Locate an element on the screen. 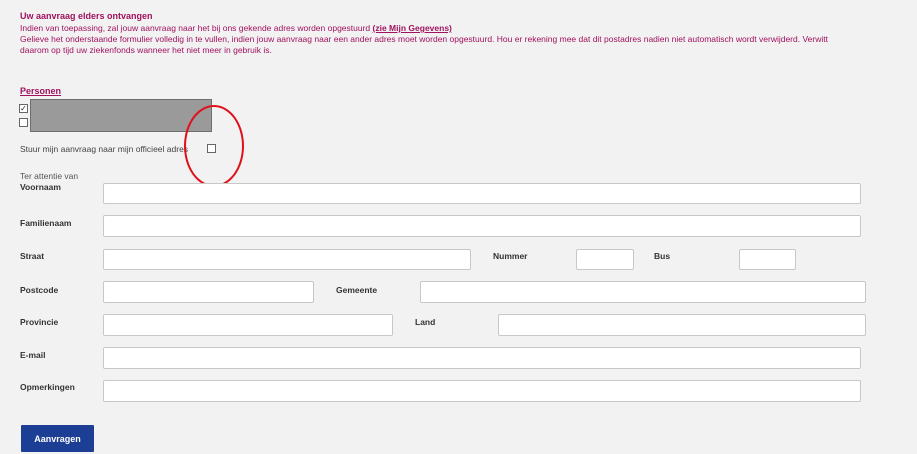 The width and height of the screenshot is (917, 454). notice-title: Uw aanvraag elders ontvangen is located at coordinates (86, 16).